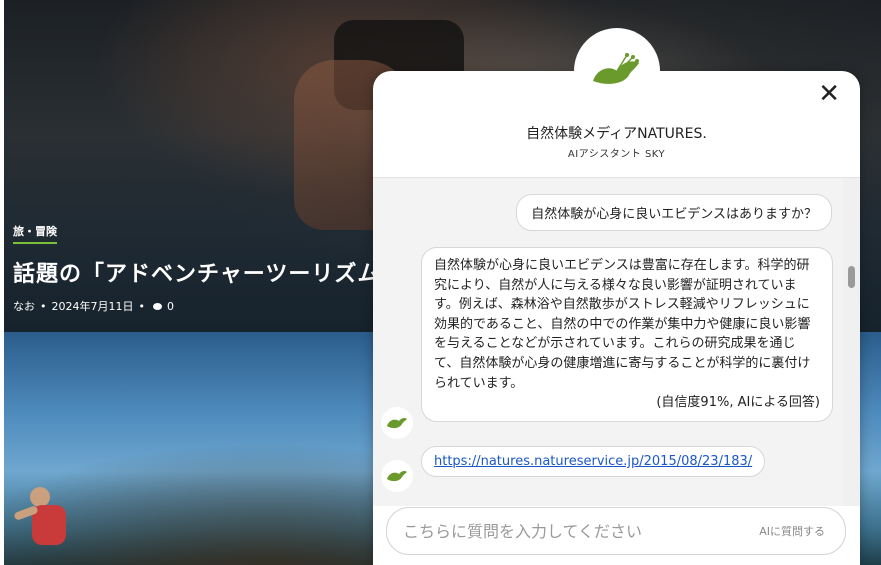  I want to click on confidence-note: (自信度91%, AIによる回答), so click(738, 403).